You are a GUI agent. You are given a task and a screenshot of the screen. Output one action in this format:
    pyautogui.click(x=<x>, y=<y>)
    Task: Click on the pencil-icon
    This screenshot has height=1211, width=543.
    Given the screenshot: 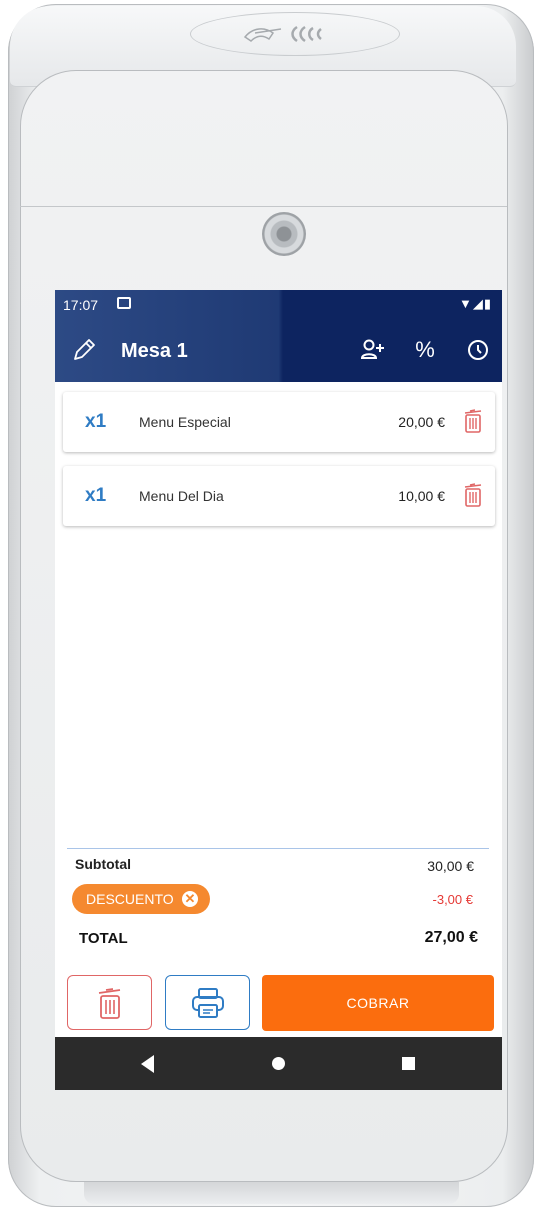 What is the action you would take?
    pyautogui.click(x=84, y=350)
    